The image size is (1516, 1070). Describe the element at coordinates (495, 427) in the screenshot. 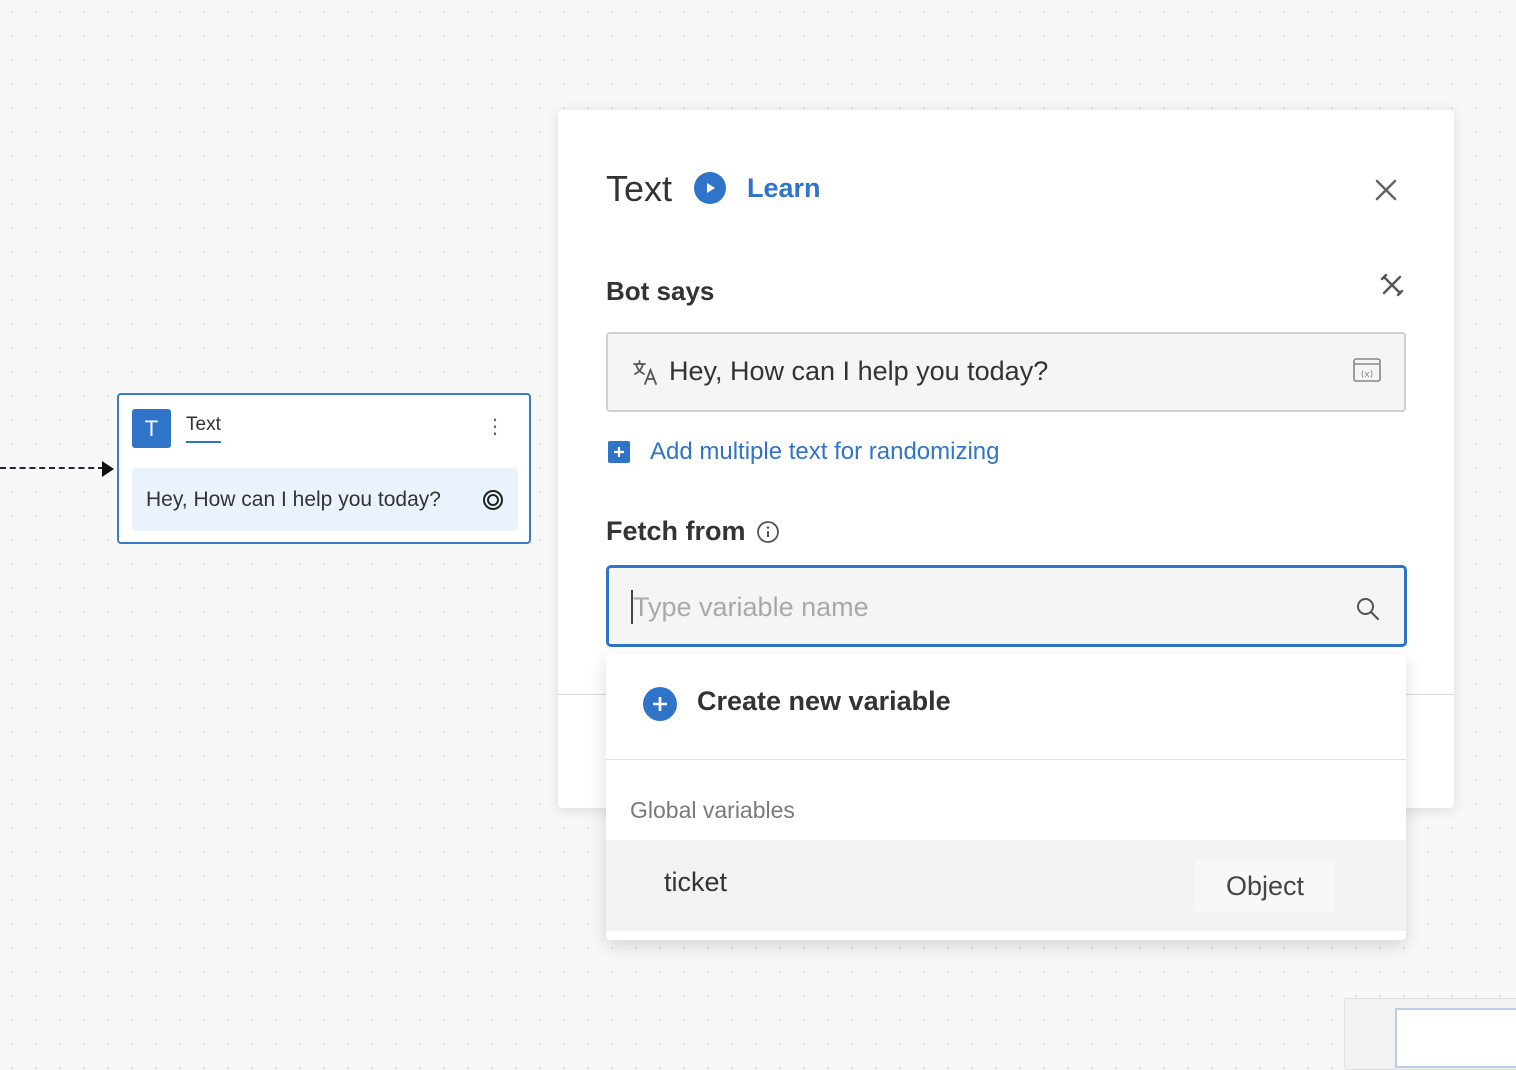

I see `more-vertical-icon: ⋮` at that location.